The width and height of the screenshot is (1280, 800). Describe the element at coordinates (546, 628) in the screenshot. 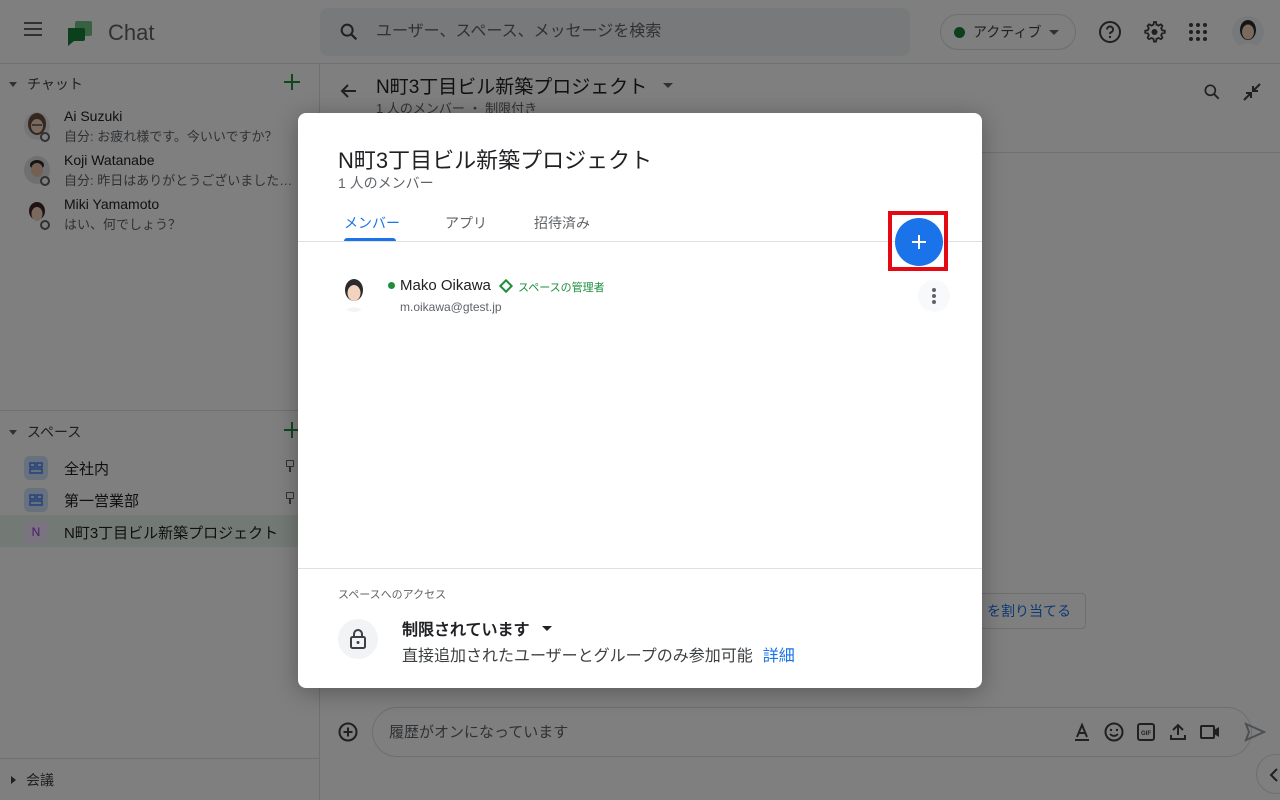

I see `chevron-down-icon` at that location.